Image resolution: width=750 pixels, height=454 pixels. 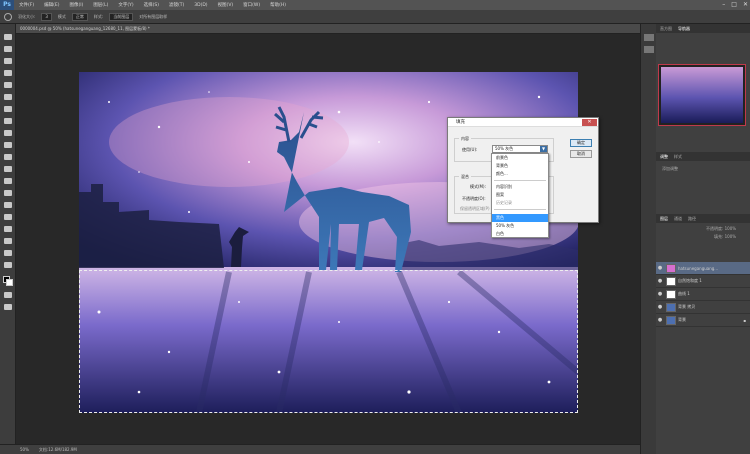 What do you see at coordinates (278, 5) in the screenshot?
I see `menu-help: 帮助(H)` at bounding box center [278, 5].